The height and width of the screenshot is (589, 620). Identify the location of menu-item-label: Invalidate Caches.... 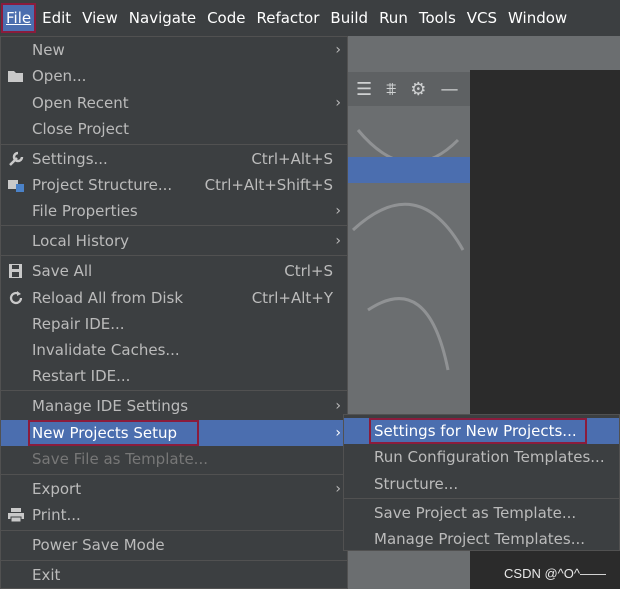
(106, 350).